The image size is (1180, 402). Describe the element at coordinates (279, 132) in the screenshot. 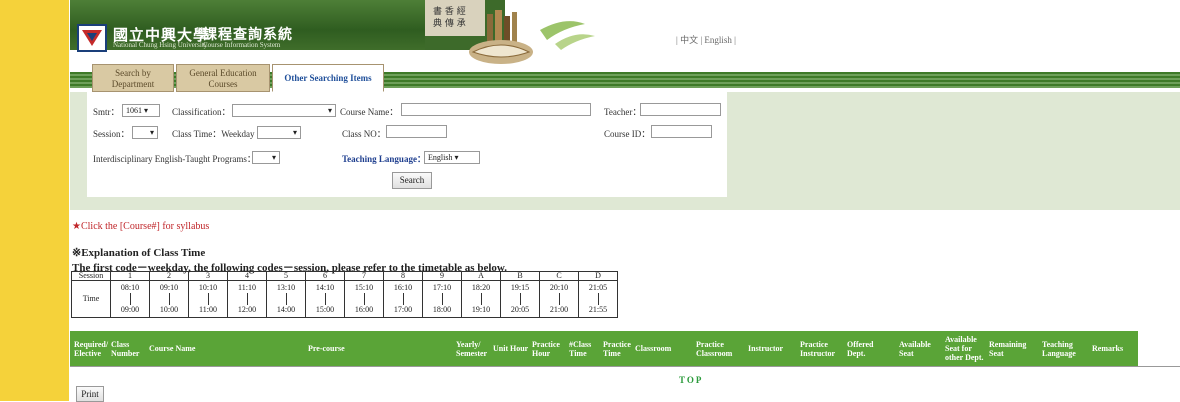

I see `weekday-select: ▾` at that location.